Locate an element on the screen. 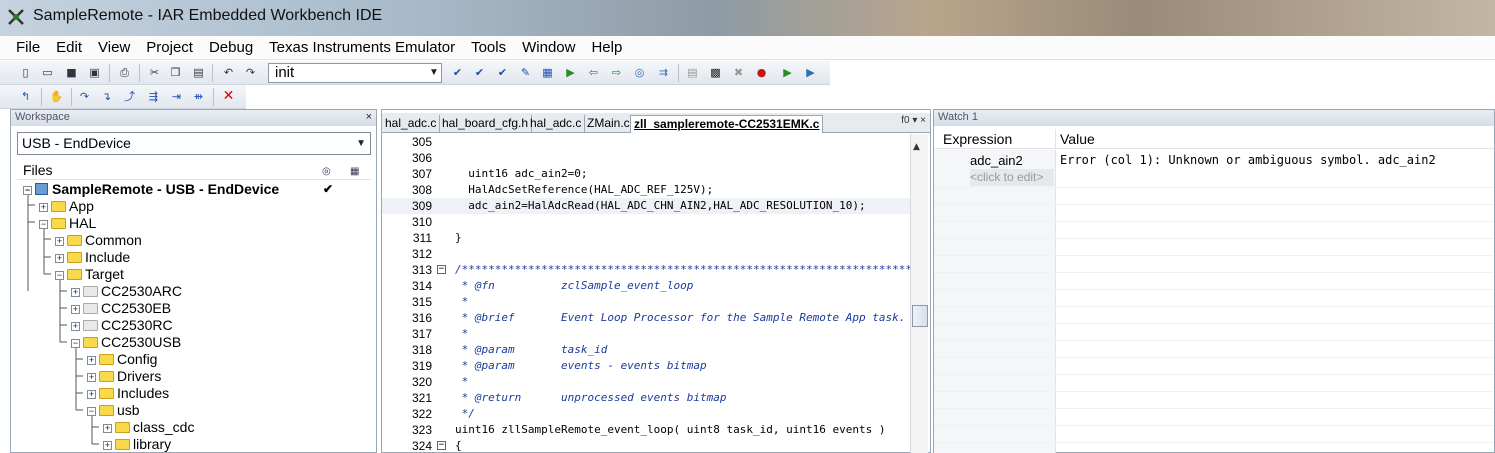  run-to-cursor-icon: ⇥ is located at coordinates (176, 96).